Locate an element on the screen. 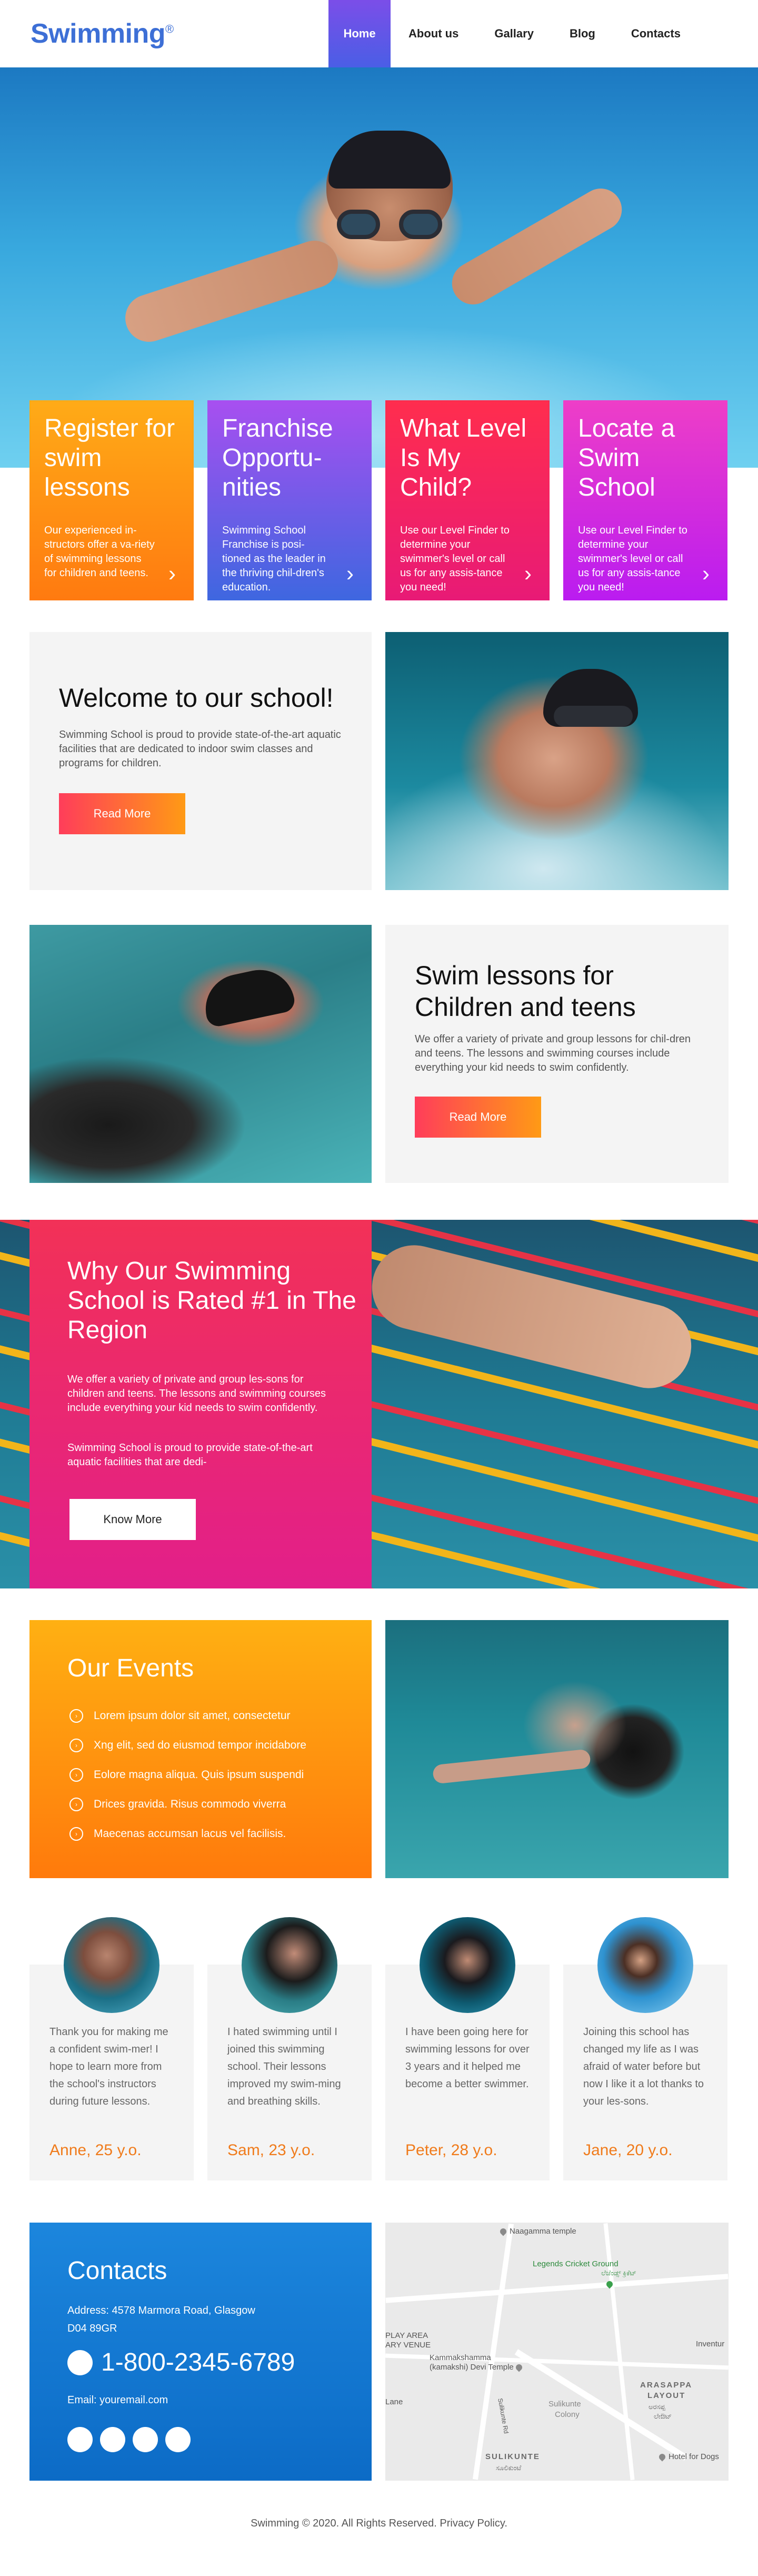  event-item: › Maecenas accumsan lacus vel facilisis. is located at coordinates (187, 1834).